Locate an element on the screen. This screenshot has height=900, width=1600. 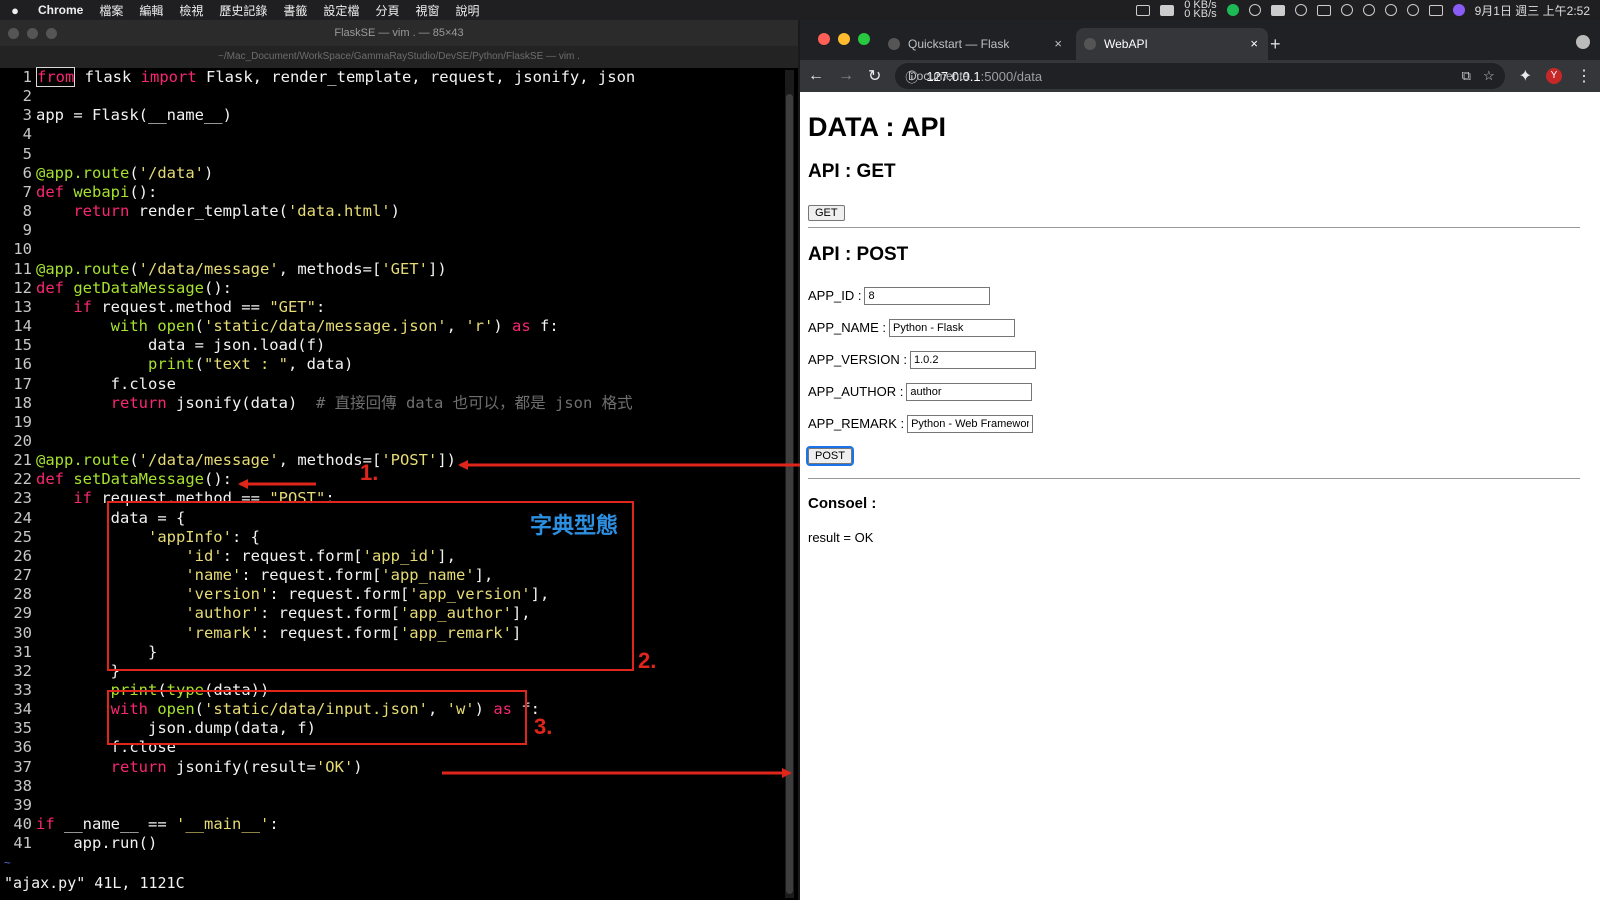
tab-webapi: WebAPI × is located at coordinates (1172, 44).